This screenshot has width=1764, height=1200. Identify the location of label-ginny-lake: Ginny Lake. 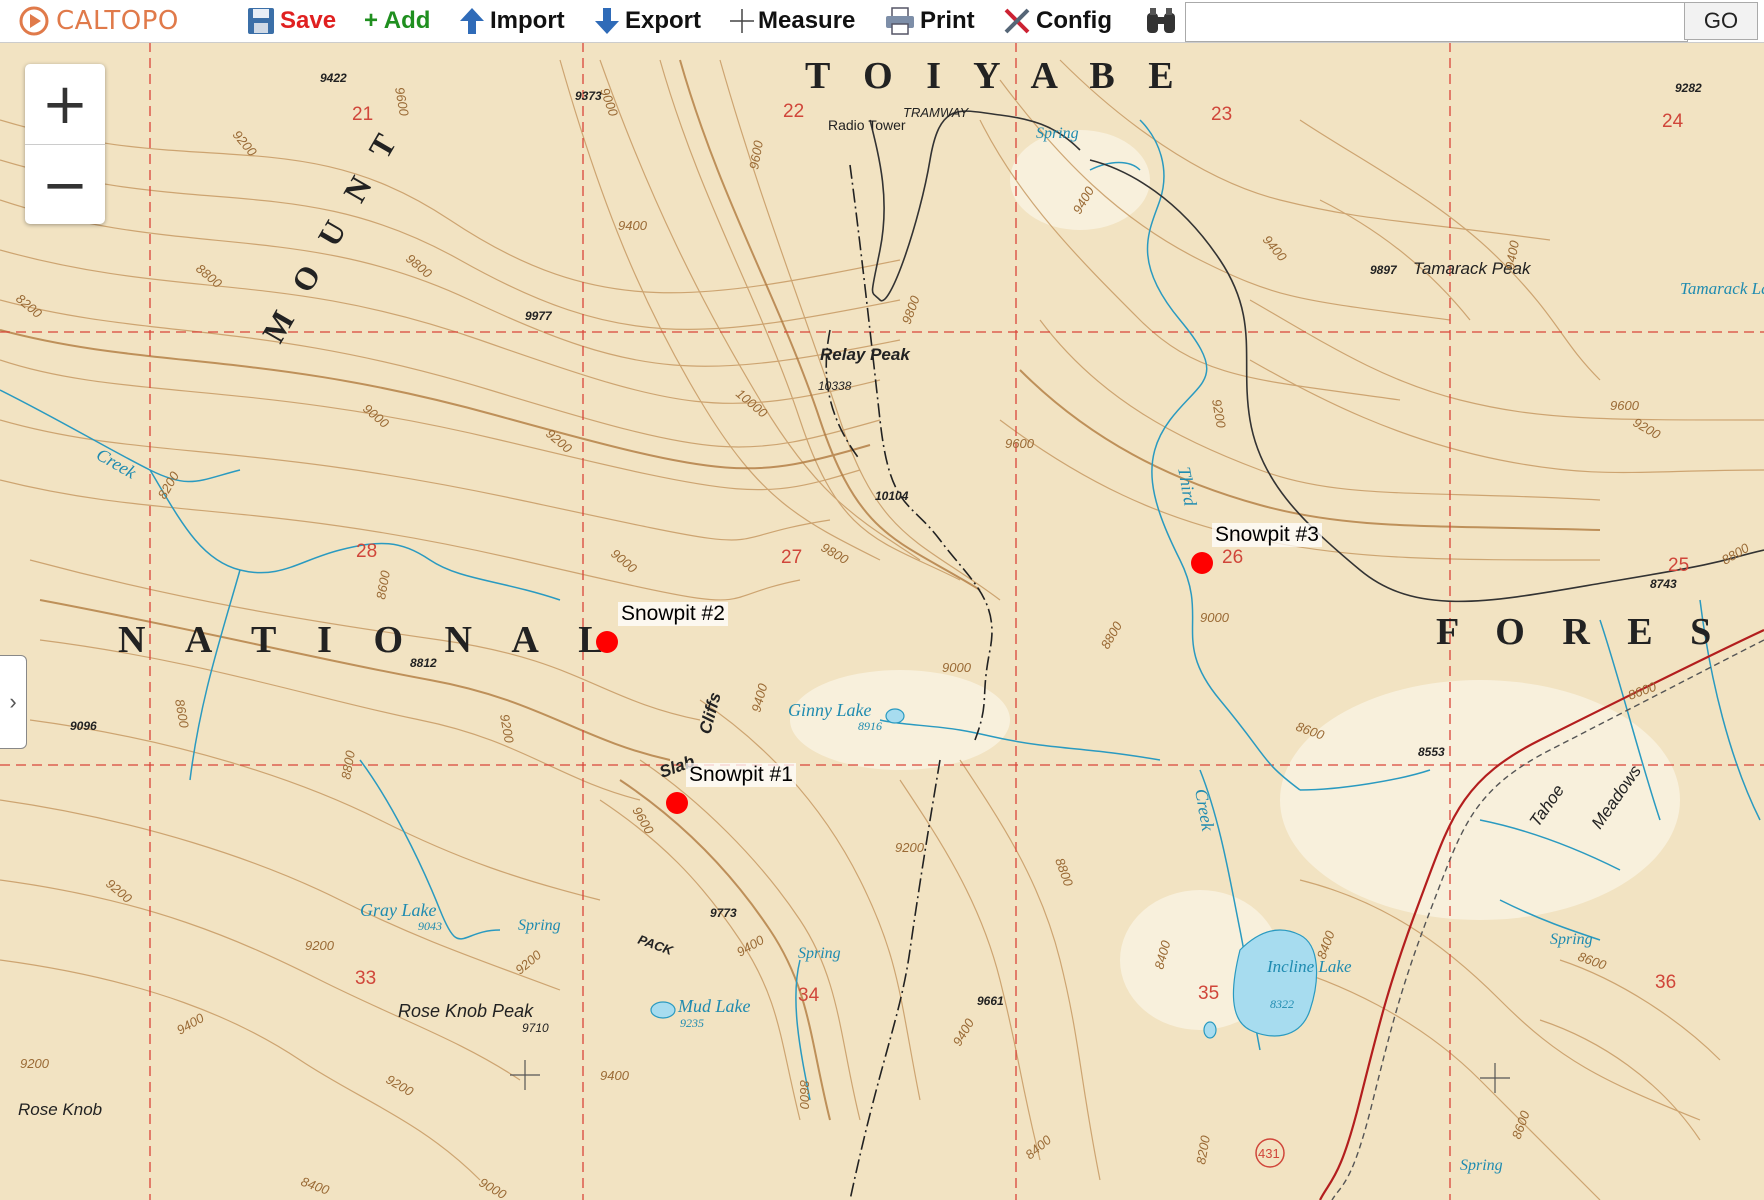
(829, 710).